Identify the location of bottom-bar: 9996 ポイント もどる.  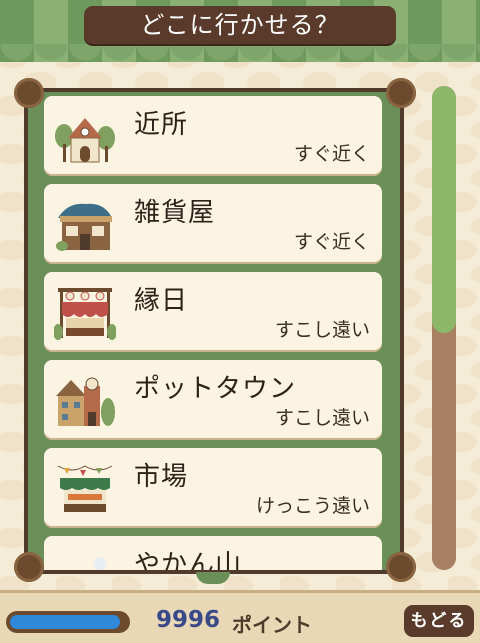
(240, 616).